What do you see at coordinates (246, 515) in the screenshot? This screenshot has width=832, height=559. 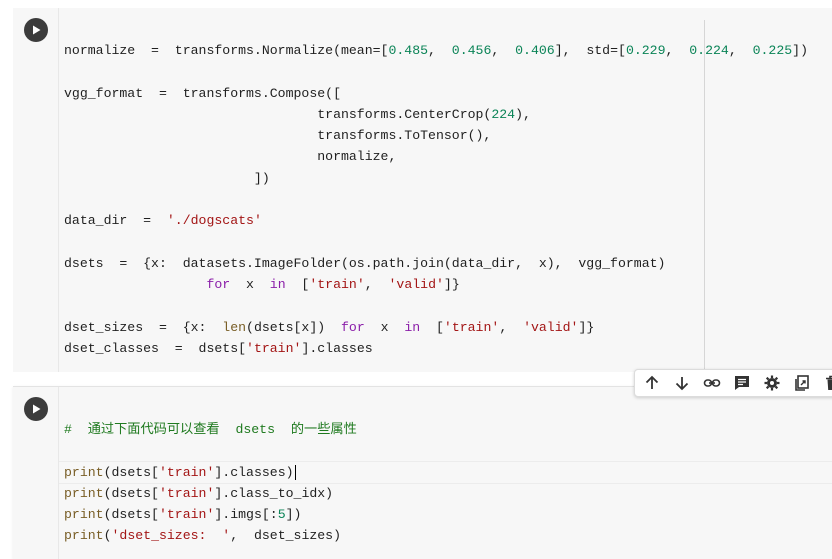 I see `token: ].imgs[:` at bounding box center [246, 515].